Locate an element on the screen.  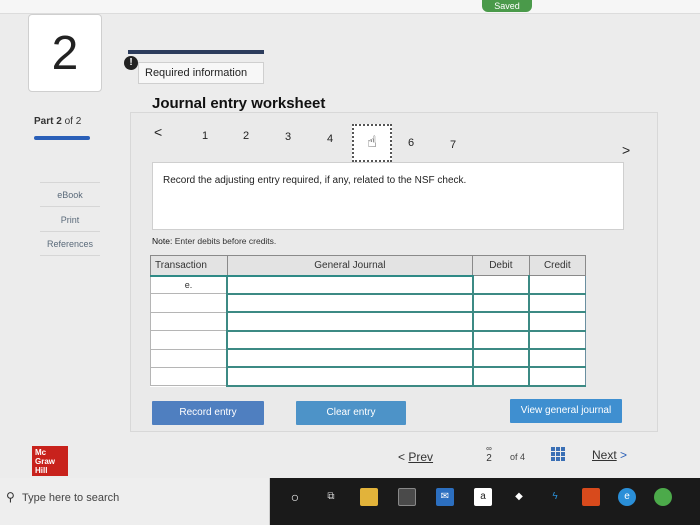
next-tab-arrow-icon: > is located at coordinates (626, 150).